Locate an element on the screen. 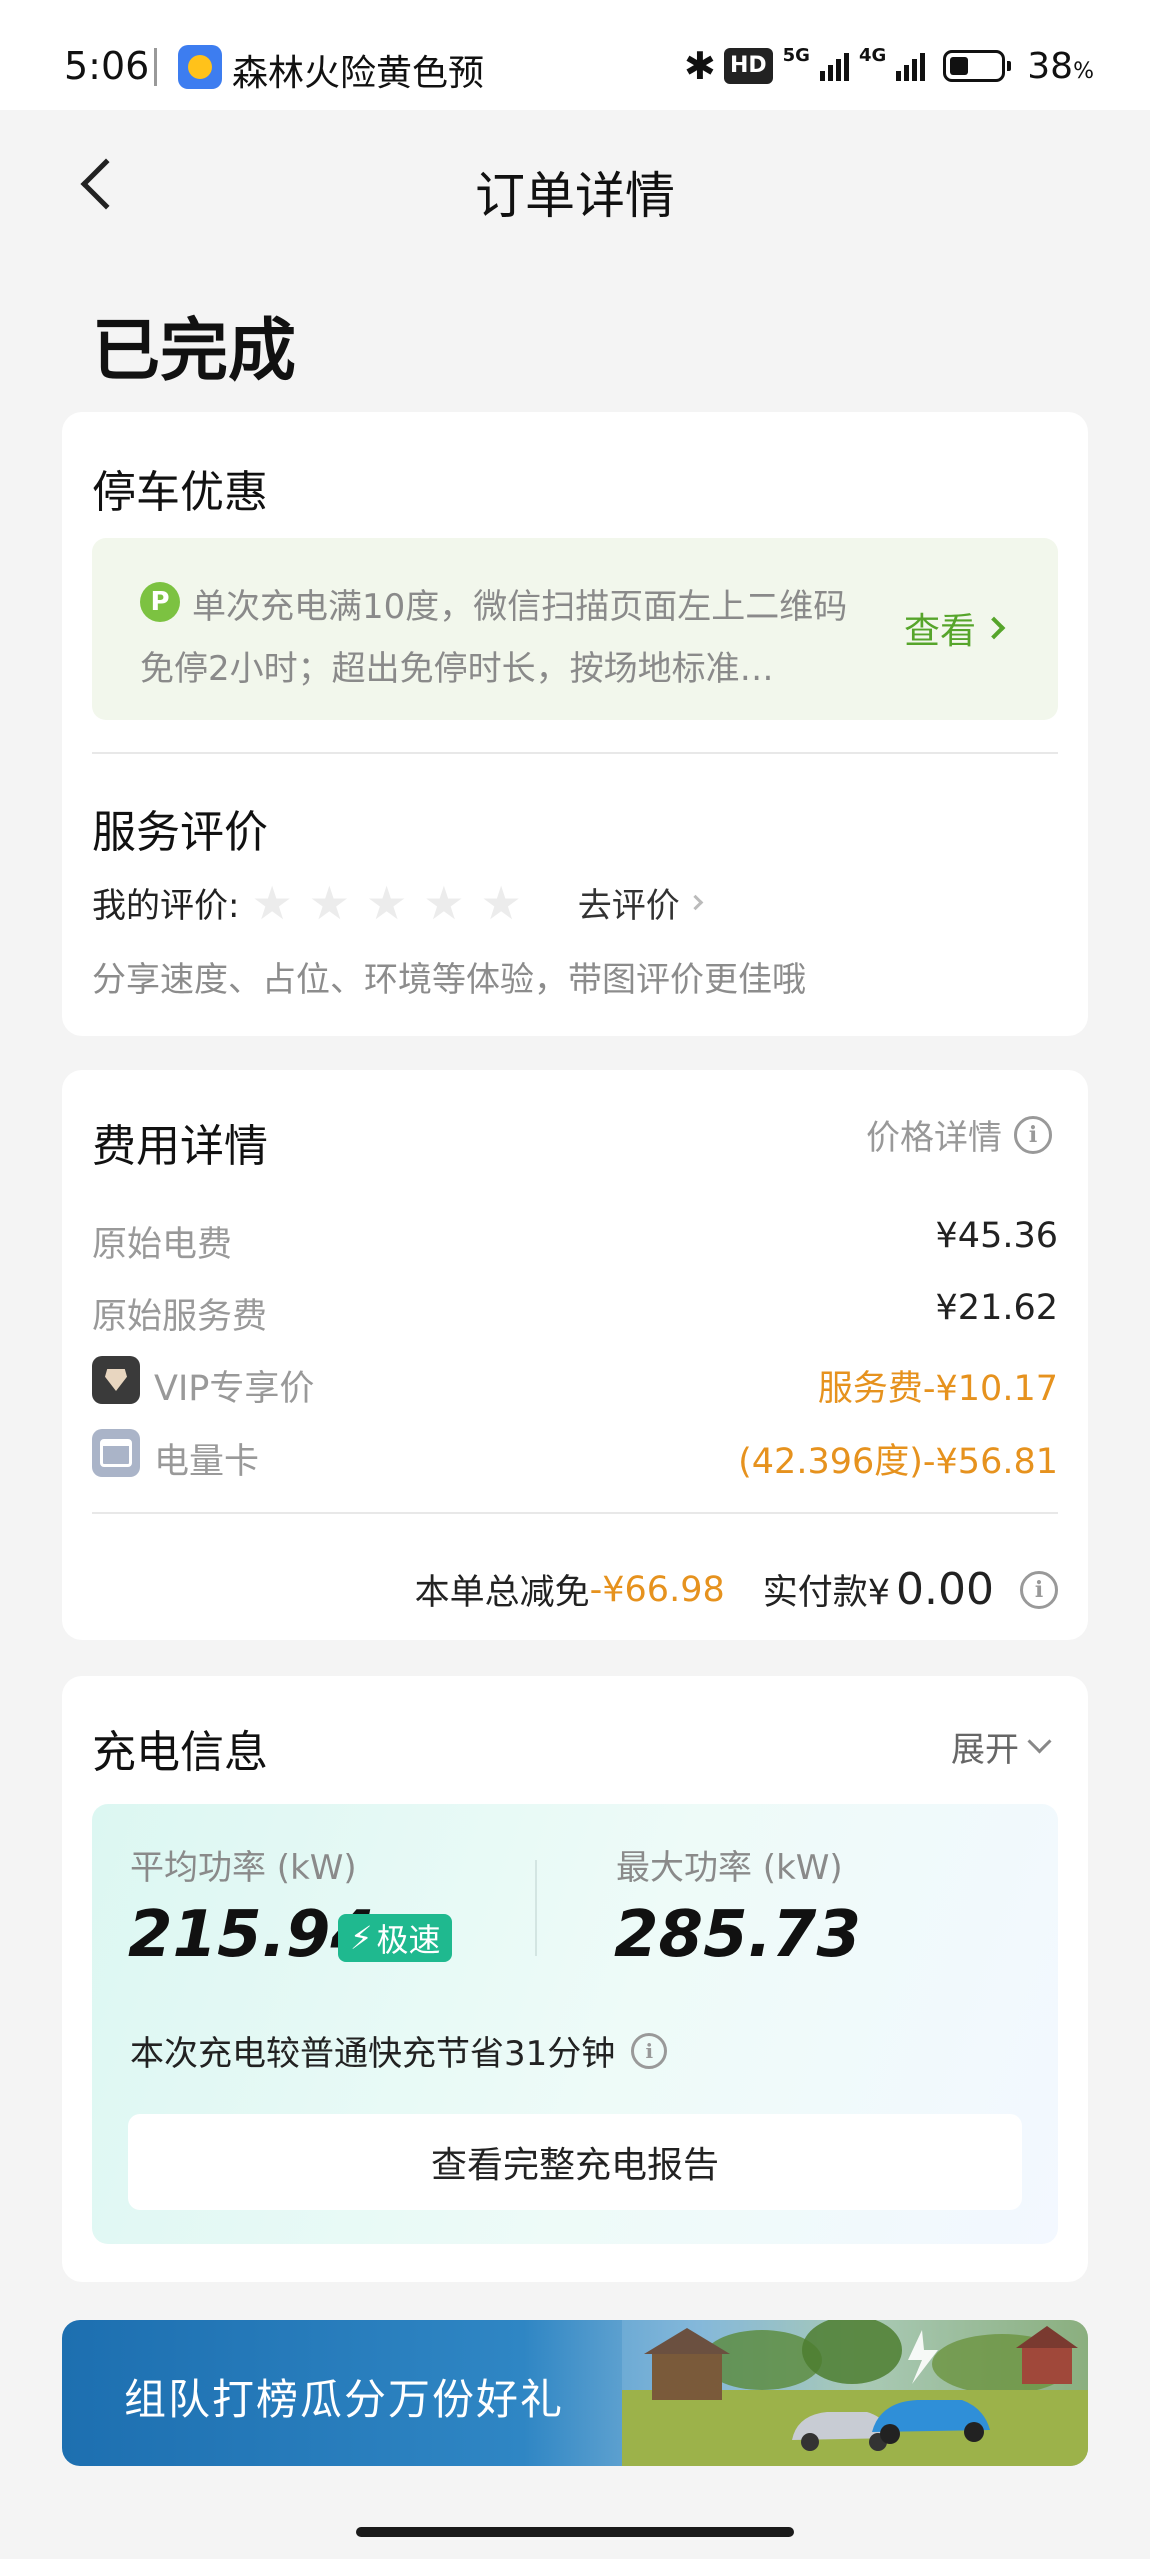 The image size is (1150, 2559). metric-divider is located at coordinates (536, 1908).